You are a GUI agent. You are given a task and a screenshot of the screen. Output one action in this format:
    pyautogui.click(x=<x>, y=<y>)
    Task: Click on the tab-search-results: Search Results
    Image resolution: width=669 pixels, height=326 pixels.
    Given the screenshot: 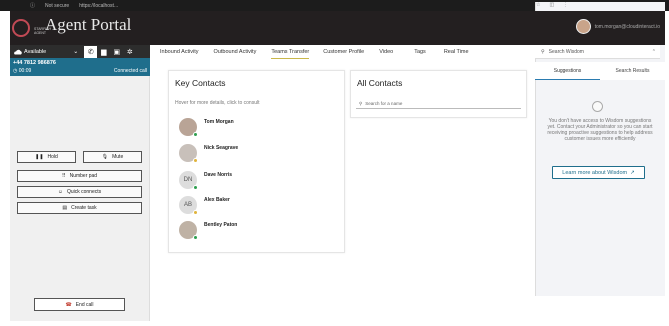 What is the action you would take?
    pyautogui.click(x=632, y=71)
    